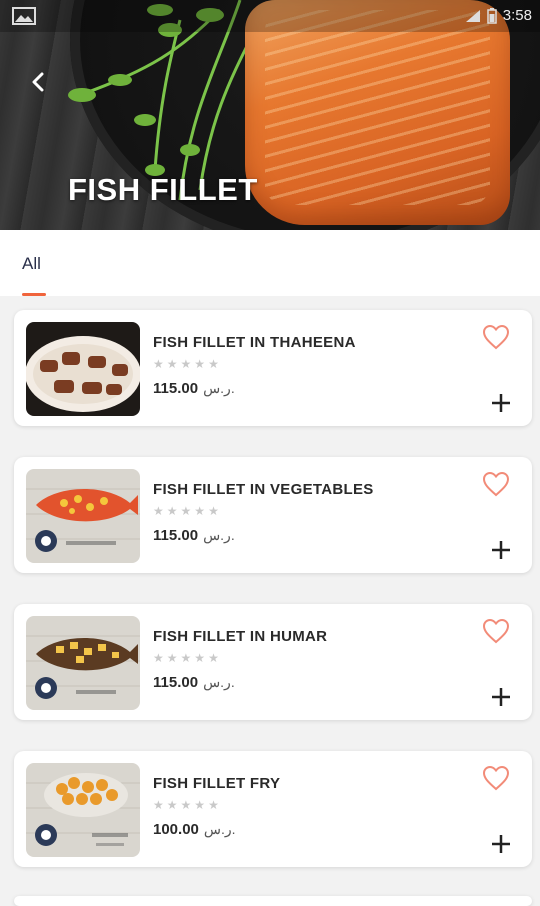 The height and width of the screenshot is (906, 540). Describe the element at coordinates (31, 264) in the screenshot. I see `tab-all: All` at that location.